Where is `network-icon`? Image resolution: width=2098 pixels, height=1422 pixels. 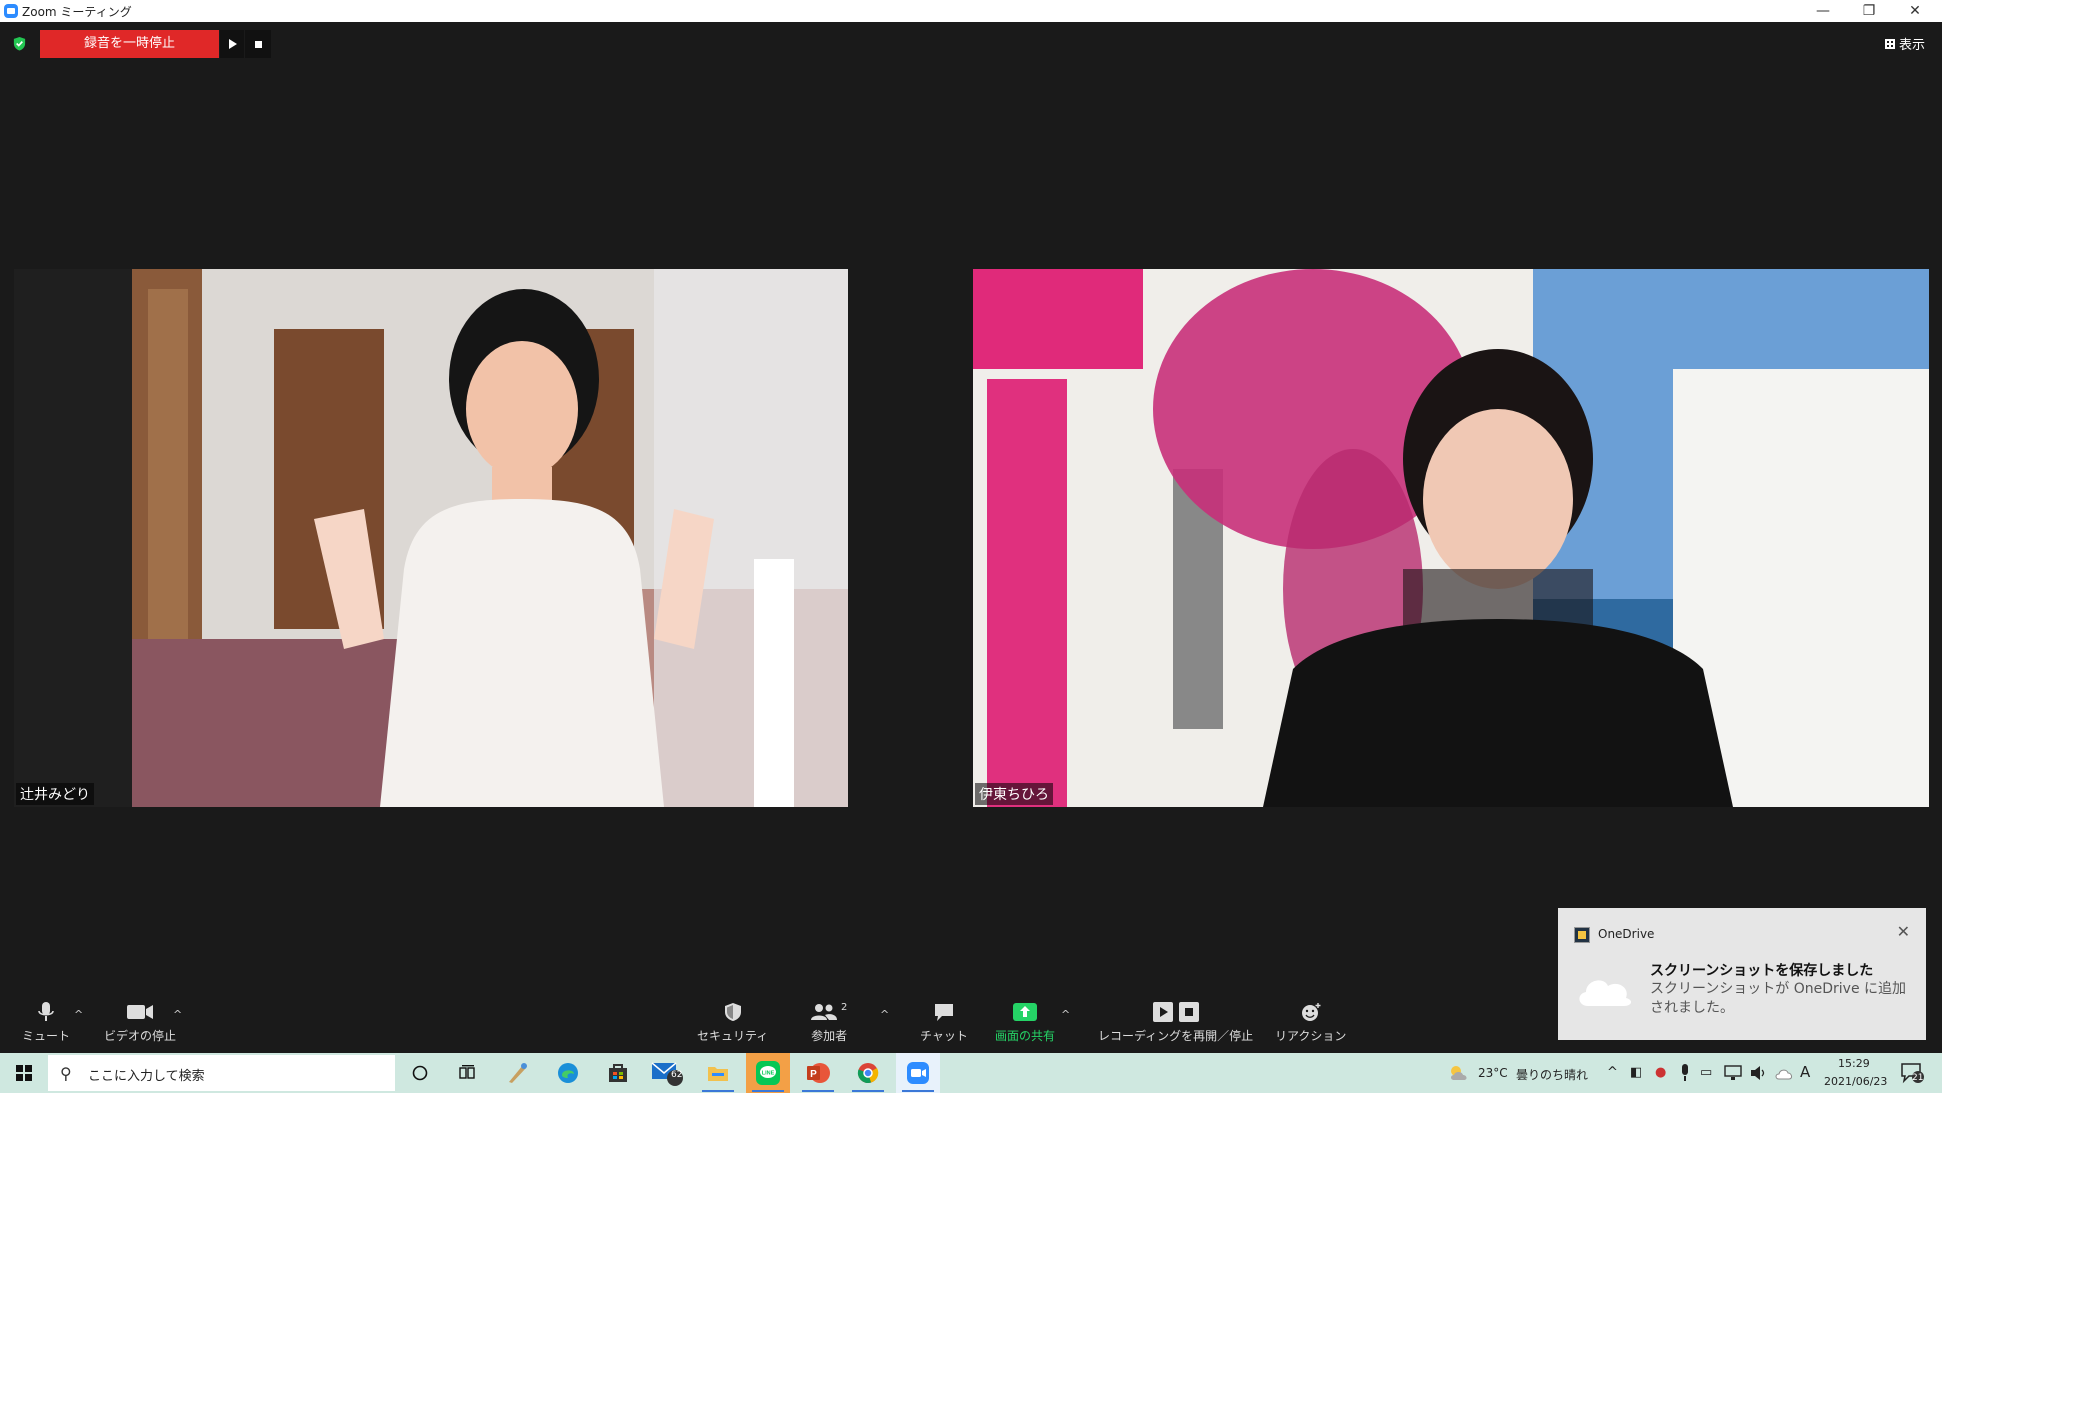
network-icon is located at coordinates (1733, 1073).